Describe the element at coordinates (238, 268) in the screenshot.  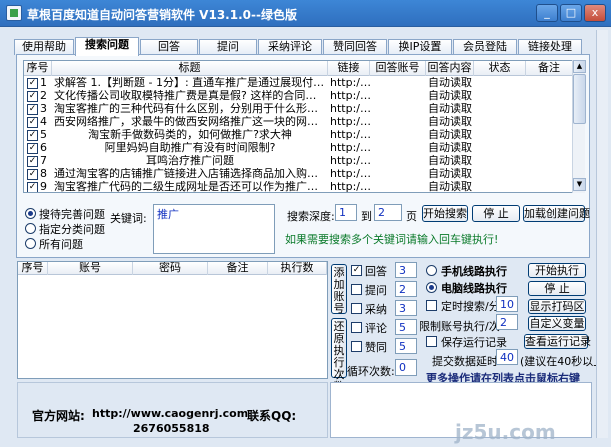
I see `col-account-note: 备注` at that location.